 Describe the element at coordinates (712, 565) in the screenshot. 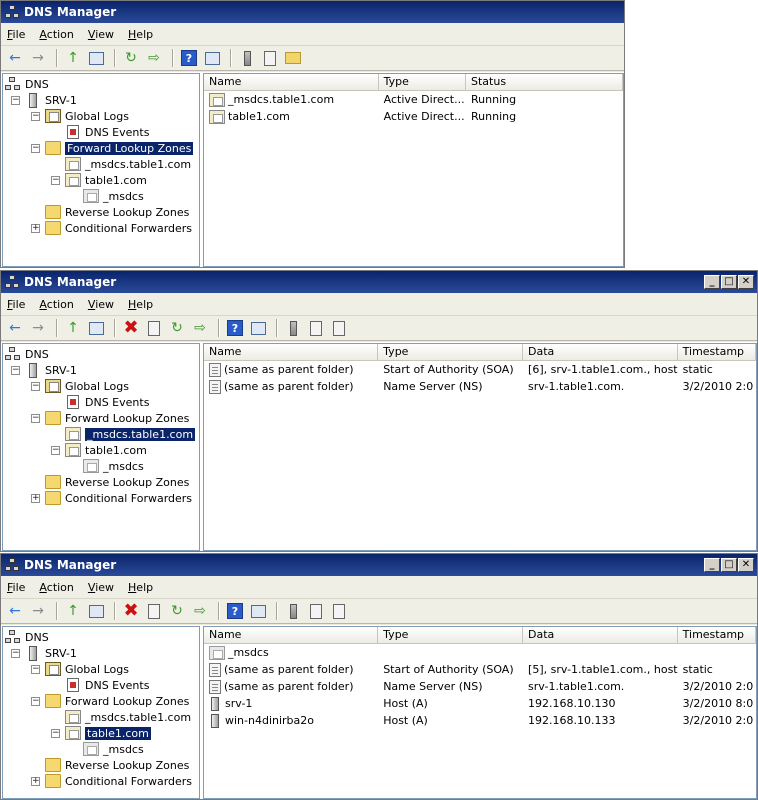

I see `minimize-button: _` at that location.